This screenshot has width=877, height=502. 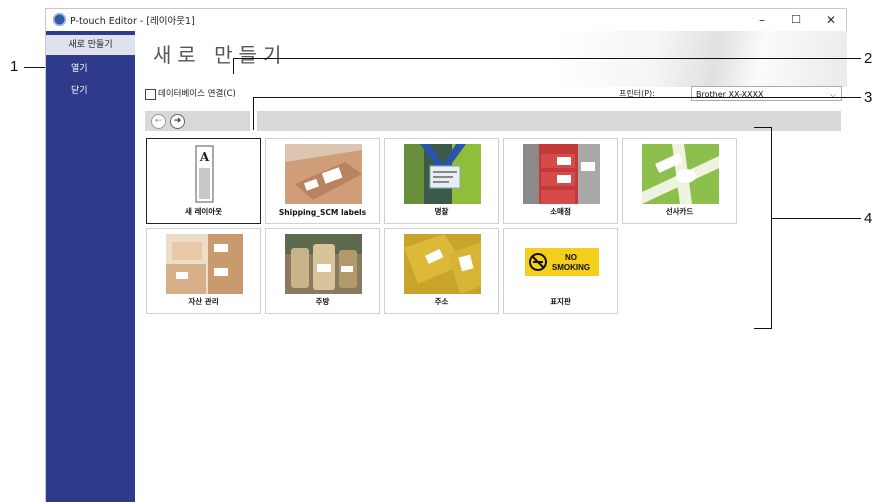 I want to click on callout-1: 1, so click(x=14, y=66).